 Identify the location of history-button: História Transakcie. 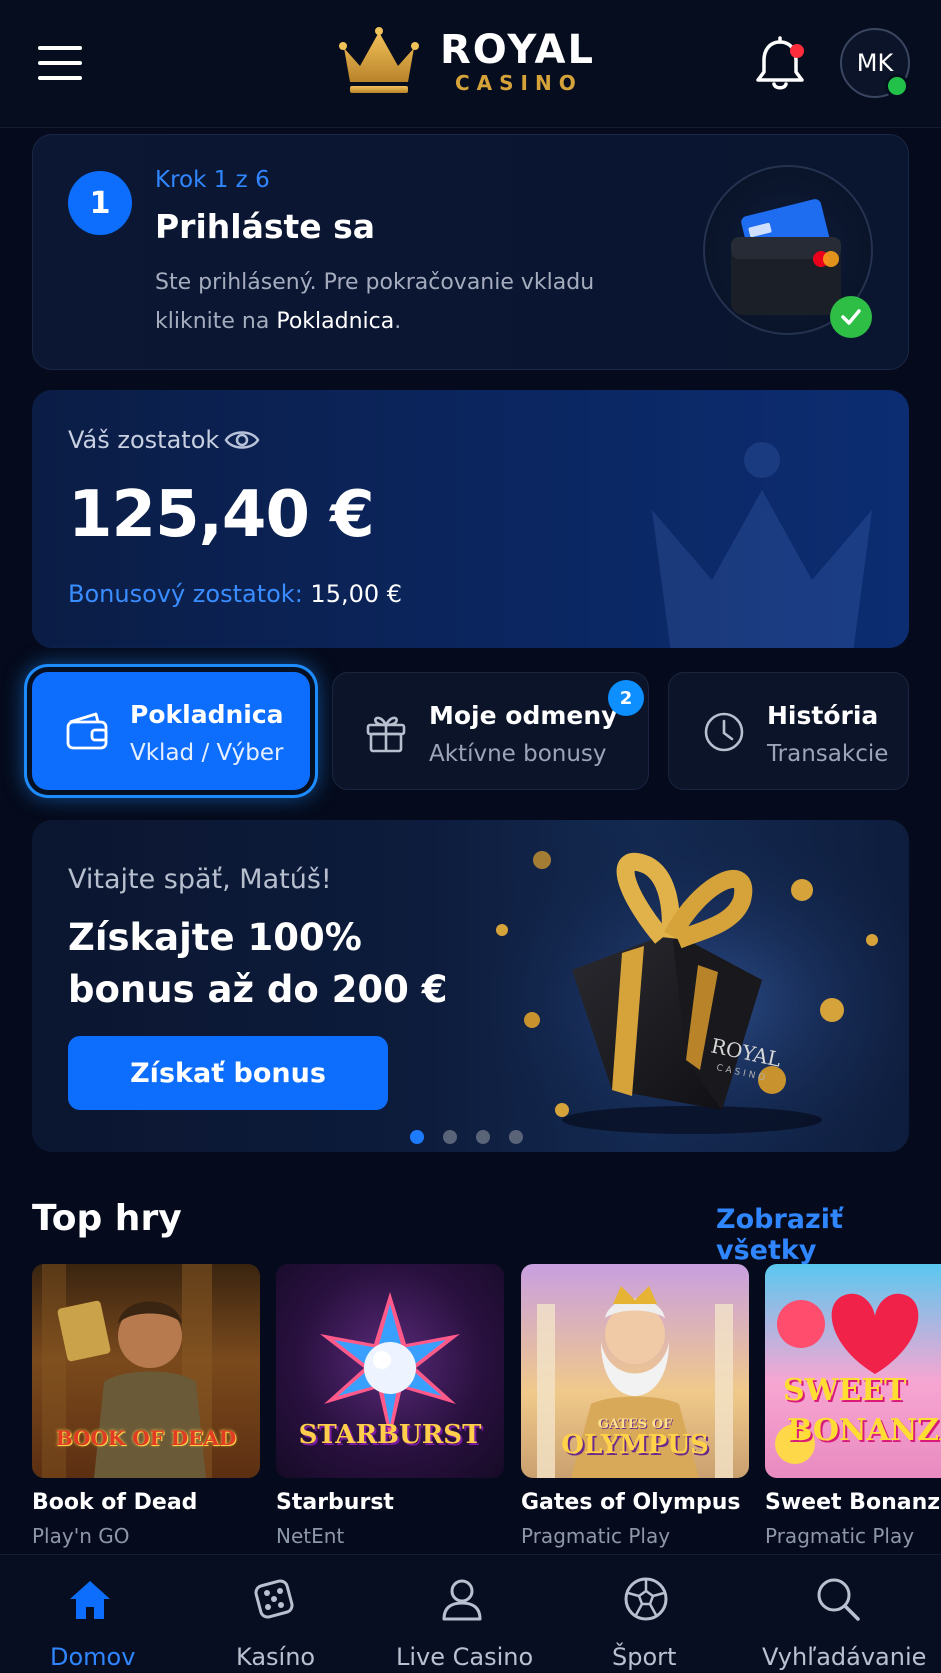
(788, 731).